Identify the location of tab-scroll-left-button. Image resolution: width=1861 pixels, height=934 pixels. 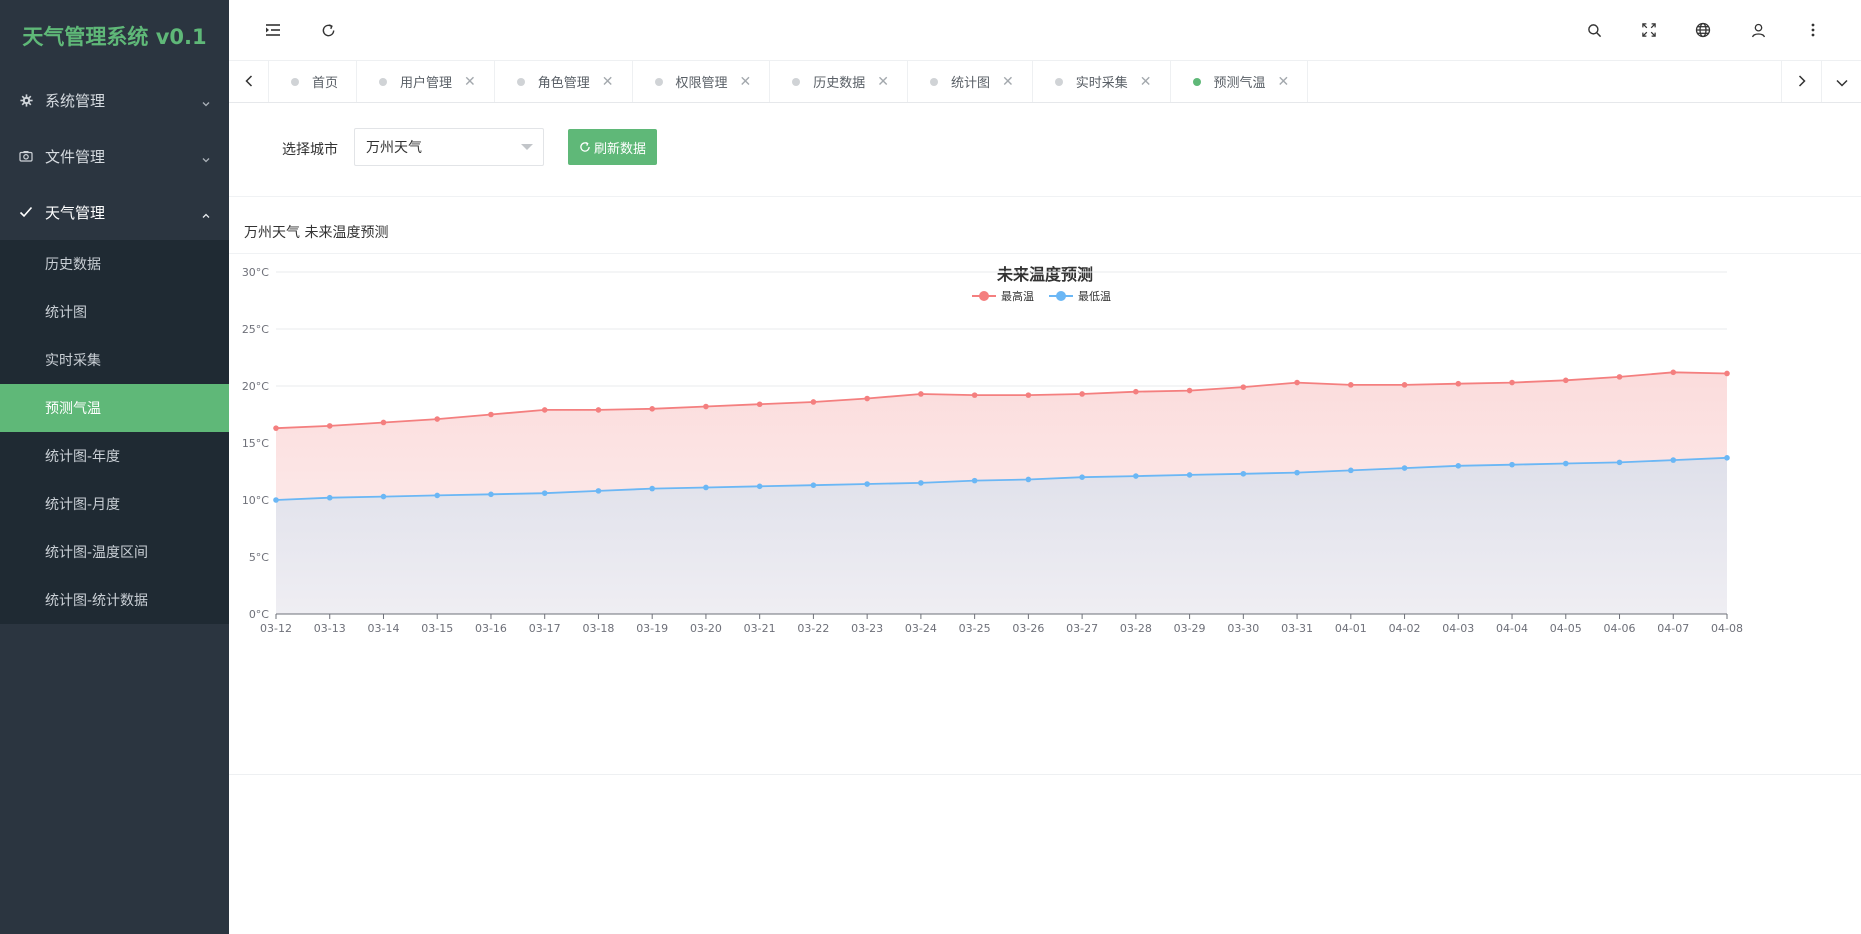
(249, 81).